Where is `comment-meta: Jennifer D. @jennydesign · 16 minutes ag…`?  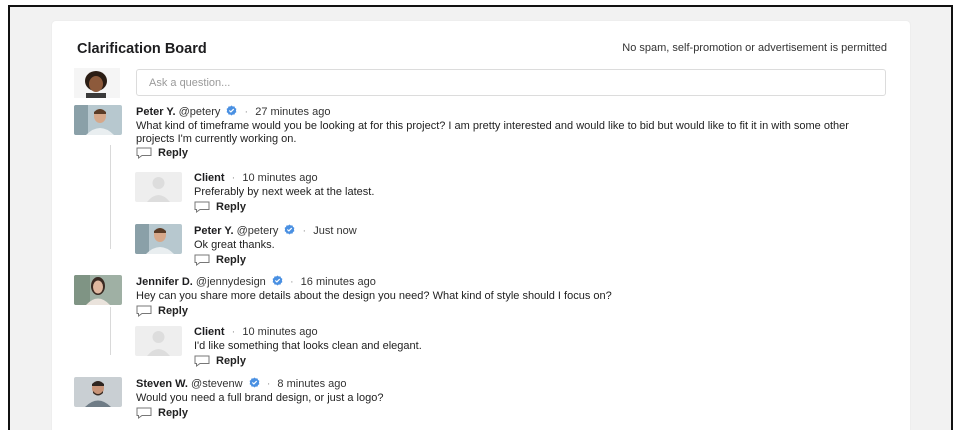
comment-meta: Jennifer D. @jennydesign · 16 minutes ag… is located at coordinates (511, 282).